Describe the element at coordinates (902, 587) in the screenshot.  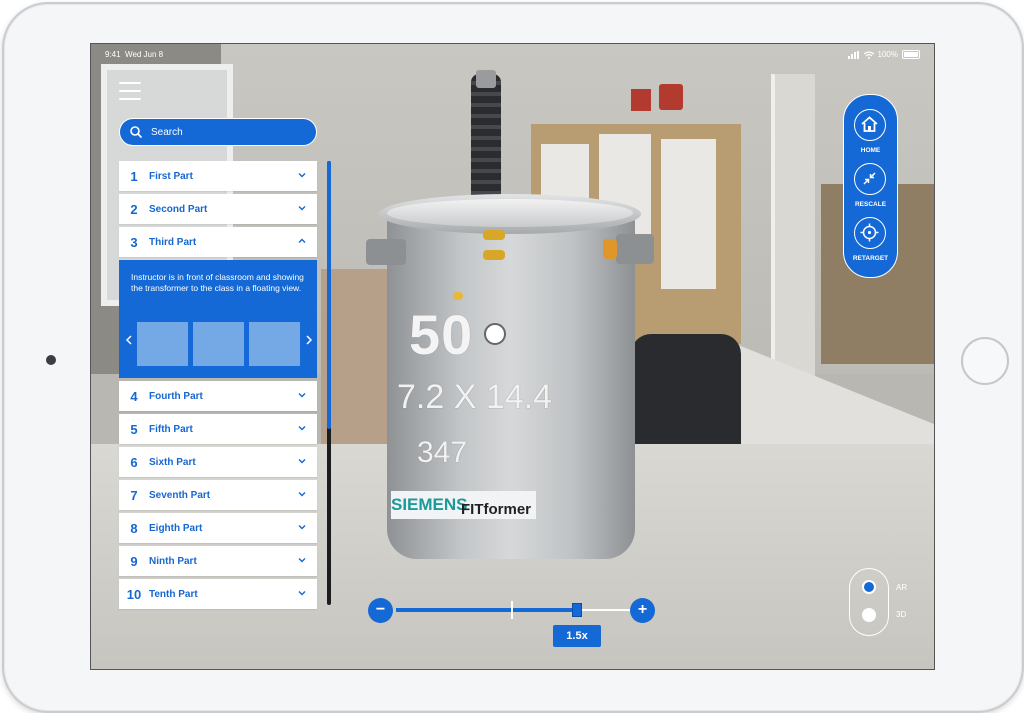
I see `ar-label: AR` at that location.